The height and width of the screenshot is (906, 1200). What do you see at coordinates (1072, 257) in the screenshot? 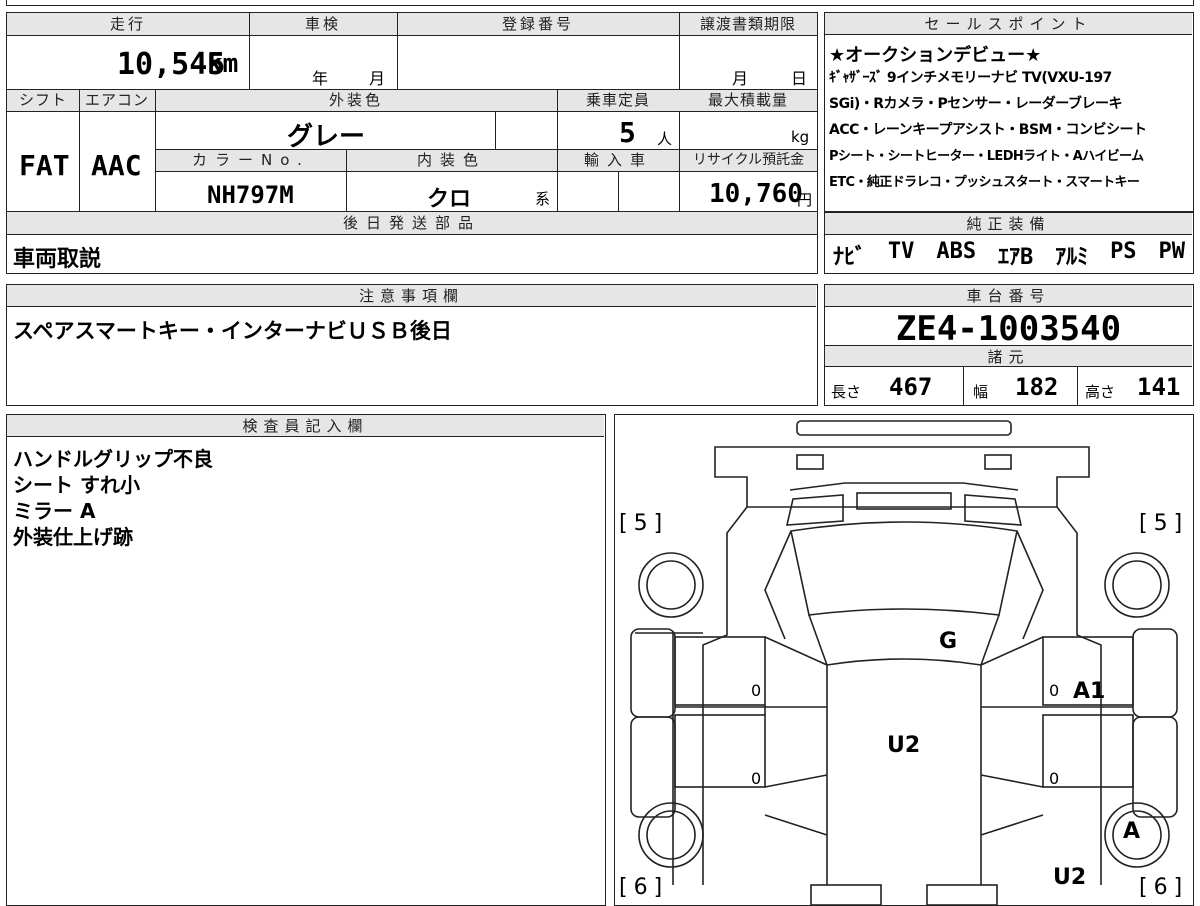
I see `equipment-item-alloy: ｱﾙﾐ` at bounding box center [1072, 257].